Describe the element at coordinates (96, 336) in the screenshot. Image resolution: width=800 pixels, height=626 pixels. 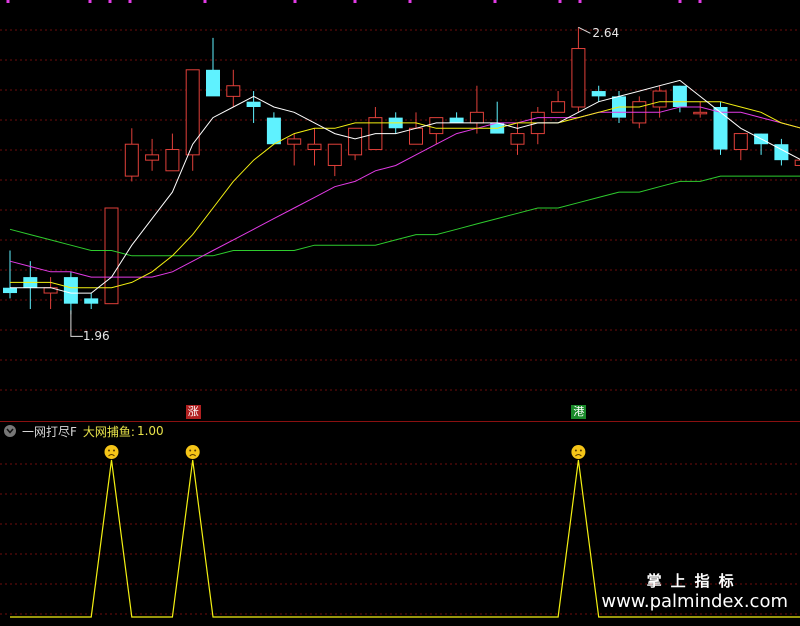
I see `low-price-label: 1.96` at that location.